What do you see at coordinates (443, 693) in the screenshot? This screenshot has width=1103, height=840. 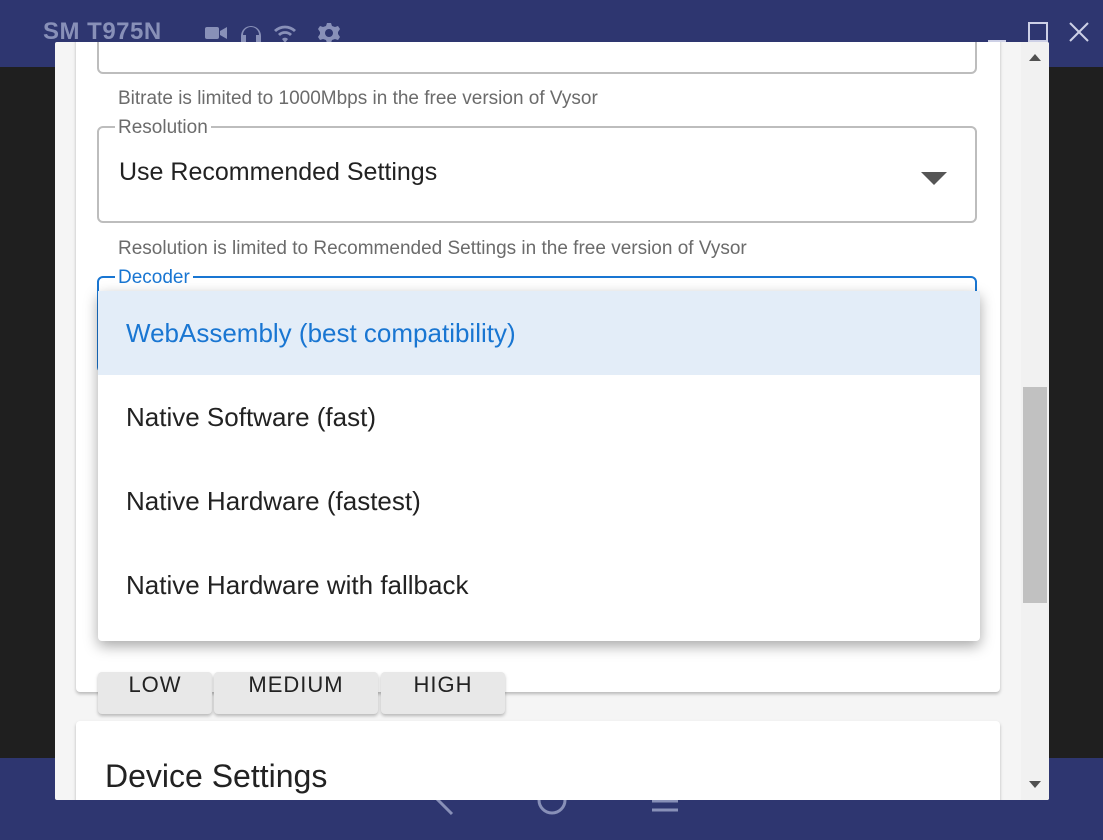 I see `quality-high-button: HIGH` at bounding box center [443, 693].